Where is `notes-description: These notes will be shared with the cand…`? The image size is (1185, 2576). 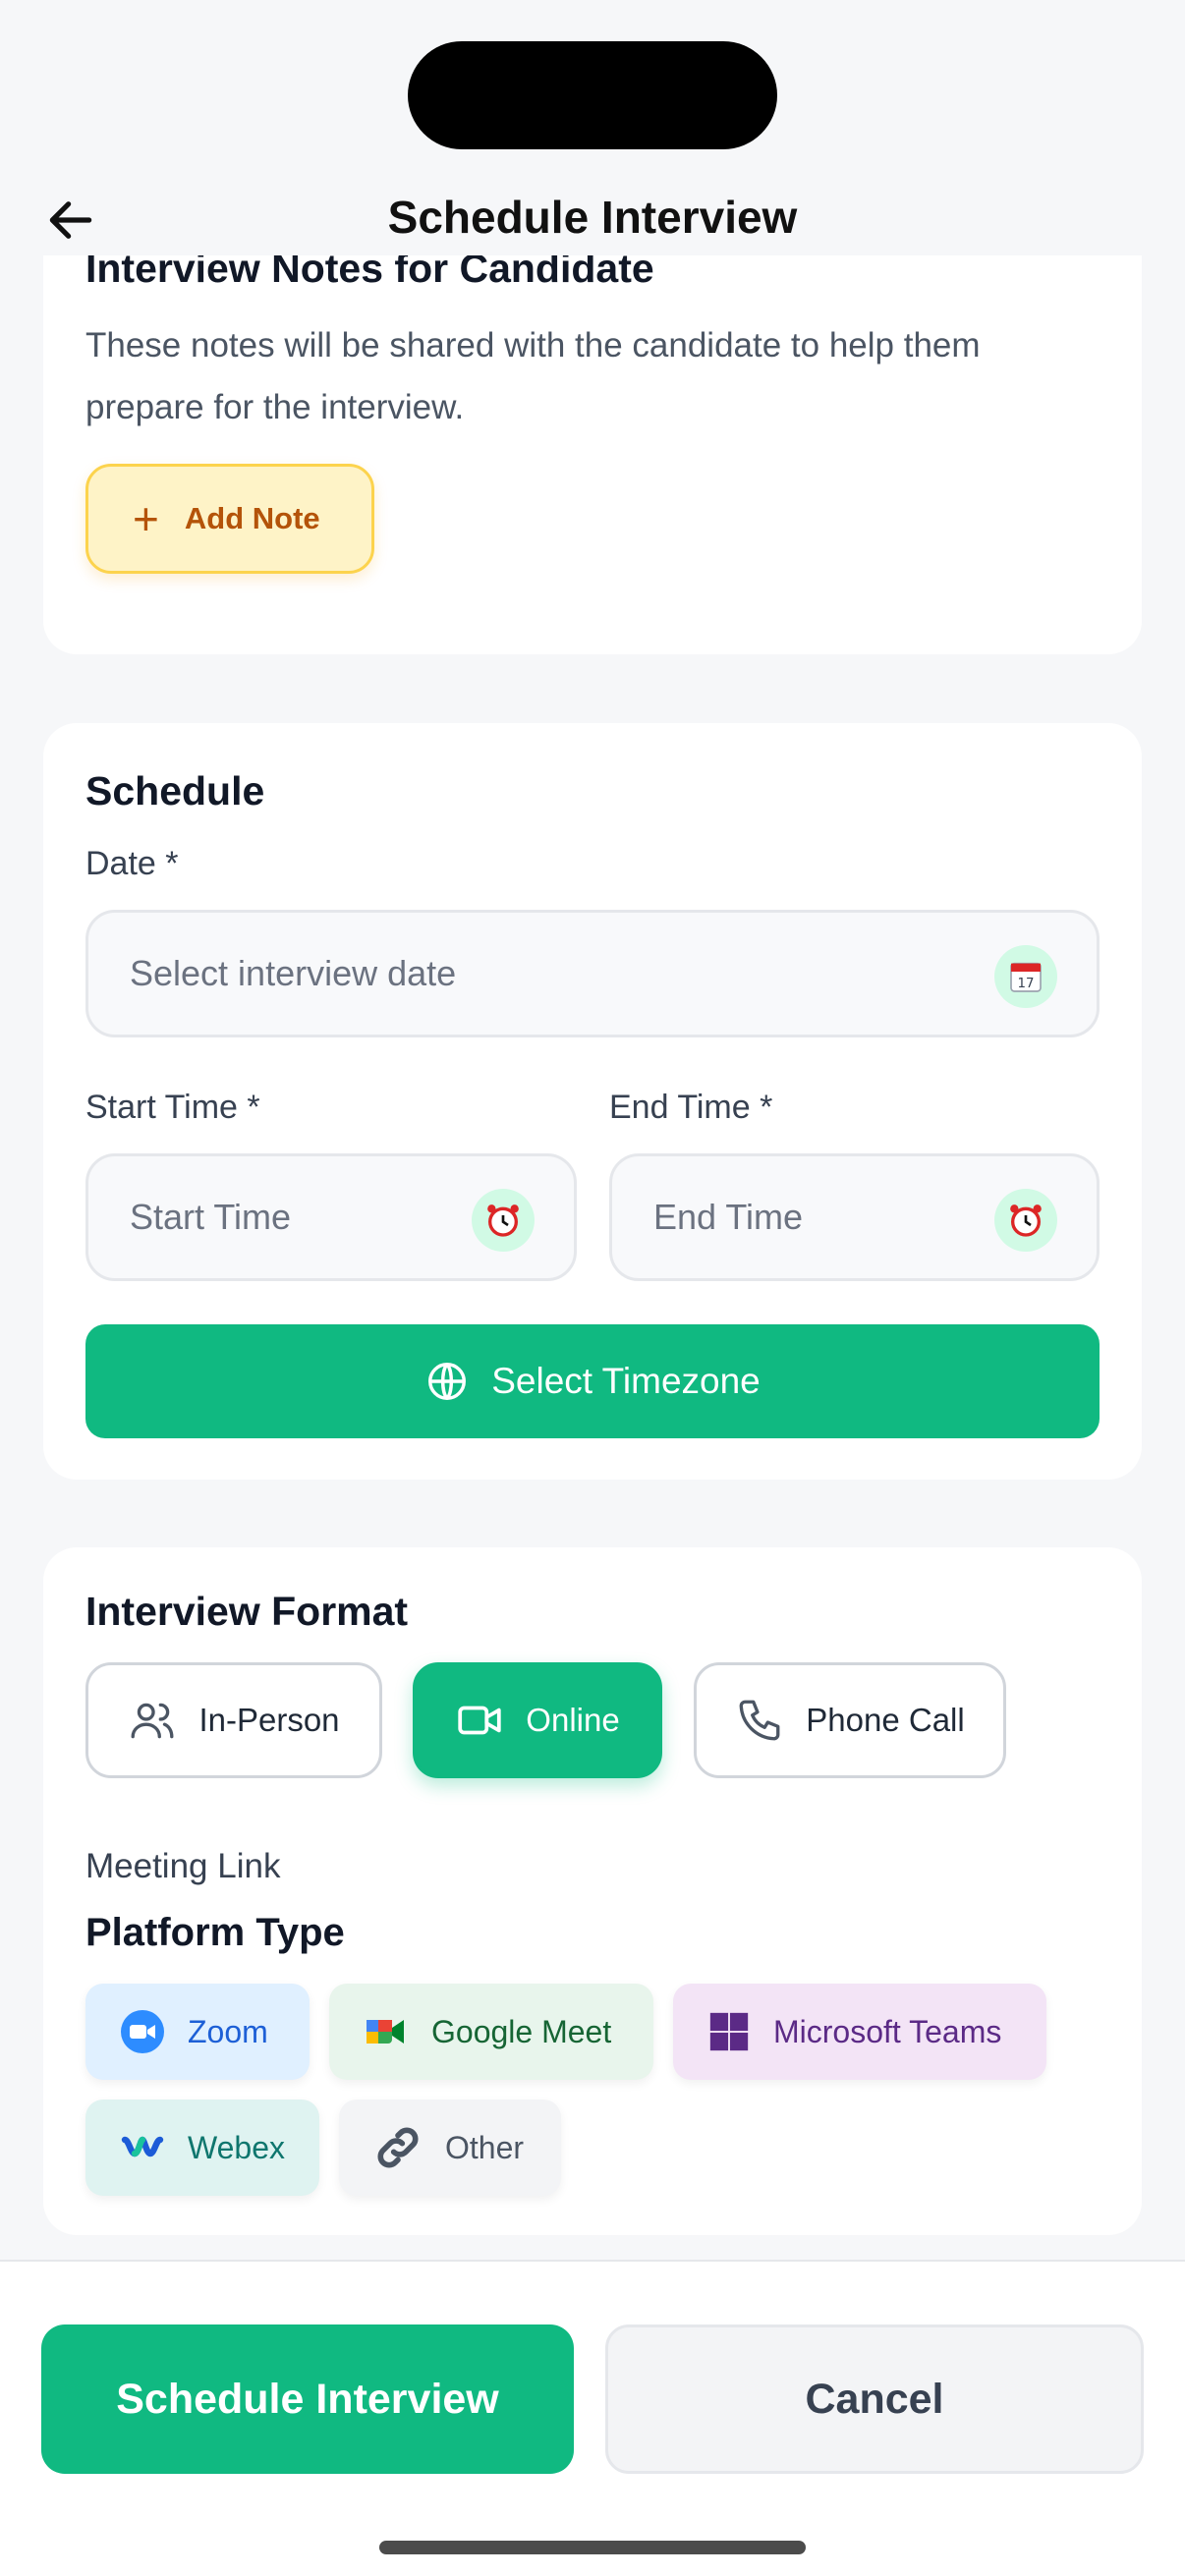
notes-description: These notes will be shared with the cand… is located at coordinates (533, 376).